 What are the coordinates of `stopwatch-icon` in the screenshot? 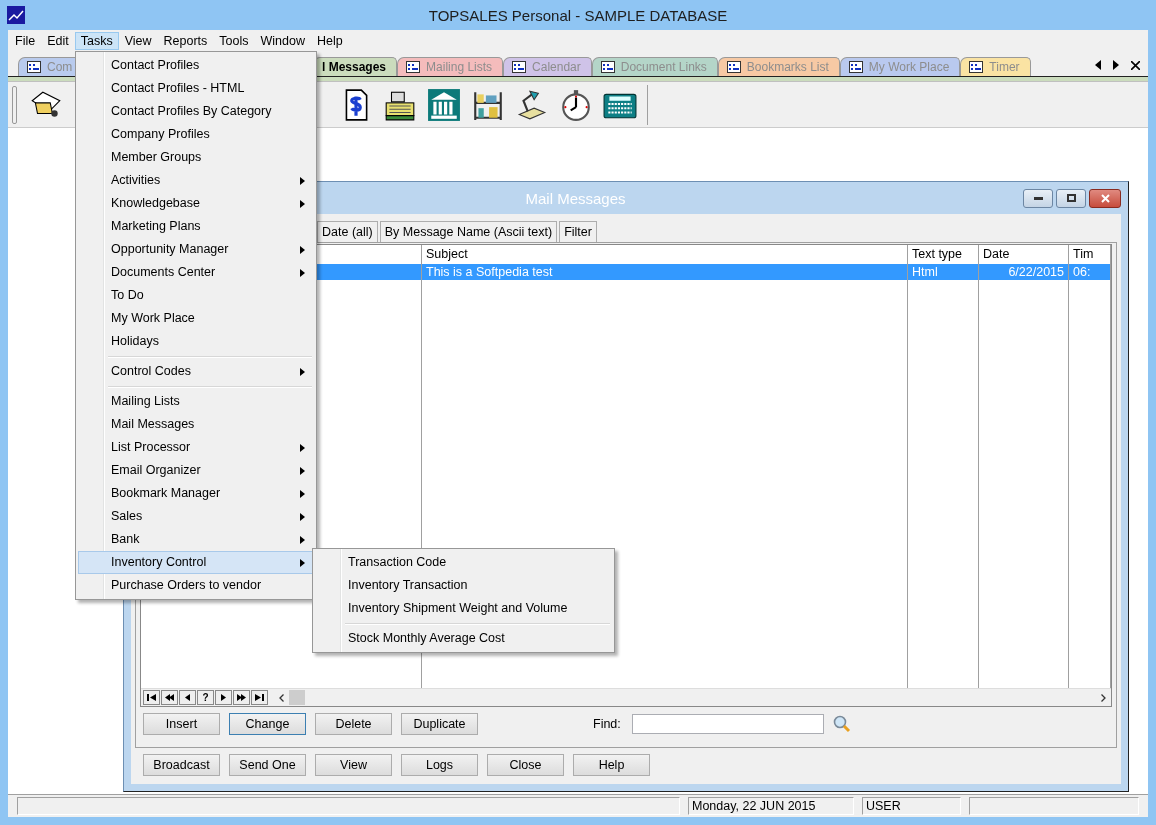 It's located at (576, 104).